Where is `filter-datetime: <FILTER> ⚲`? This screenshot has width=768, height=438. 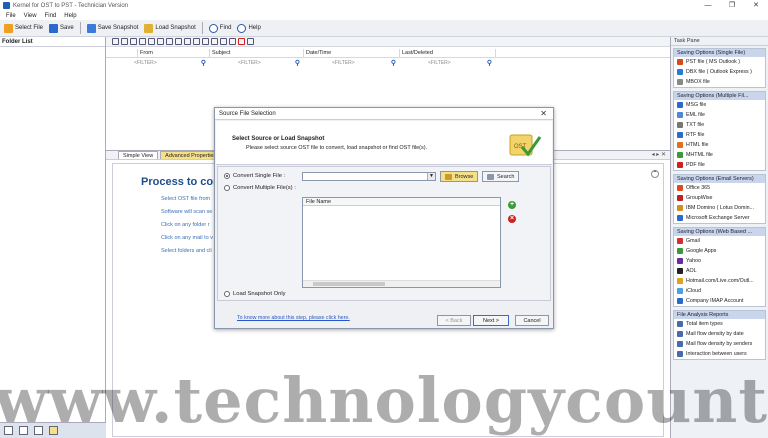
filter-datetime: <FILTER> ⚲ is located at coordinates (352, 63).